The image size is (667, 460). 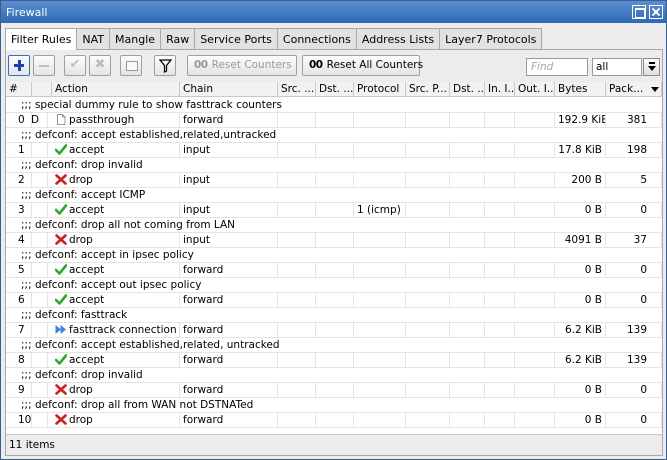 What do you see at coordinates (116, 89) in the screenshot?
I see `column-header: Action` at bounding box center [116, 89].